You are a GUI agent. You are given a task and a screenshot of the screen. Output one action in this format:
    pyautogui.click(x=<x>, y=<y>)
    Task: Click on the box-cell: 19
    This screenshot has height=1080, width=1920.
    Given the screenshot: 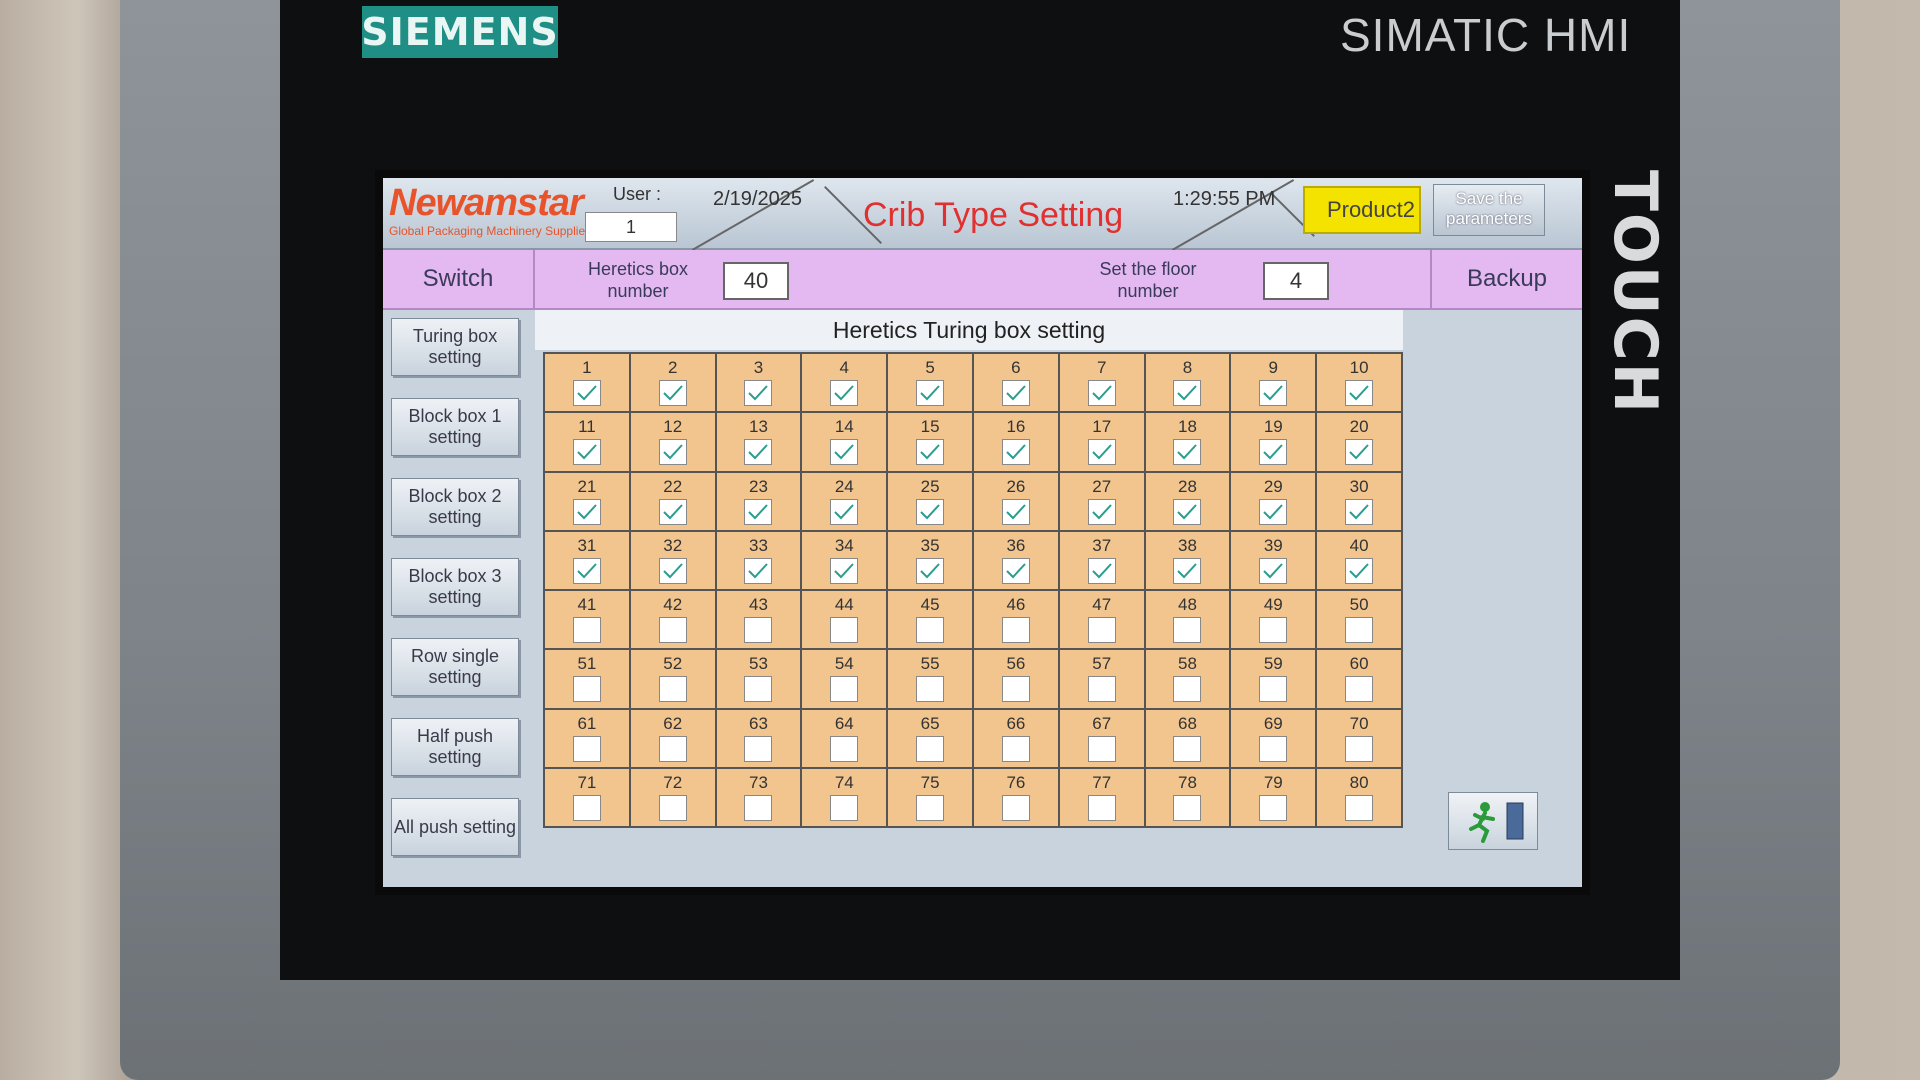 What is the action you would take?
    pyautogui.click(x=1273, y=442)
    